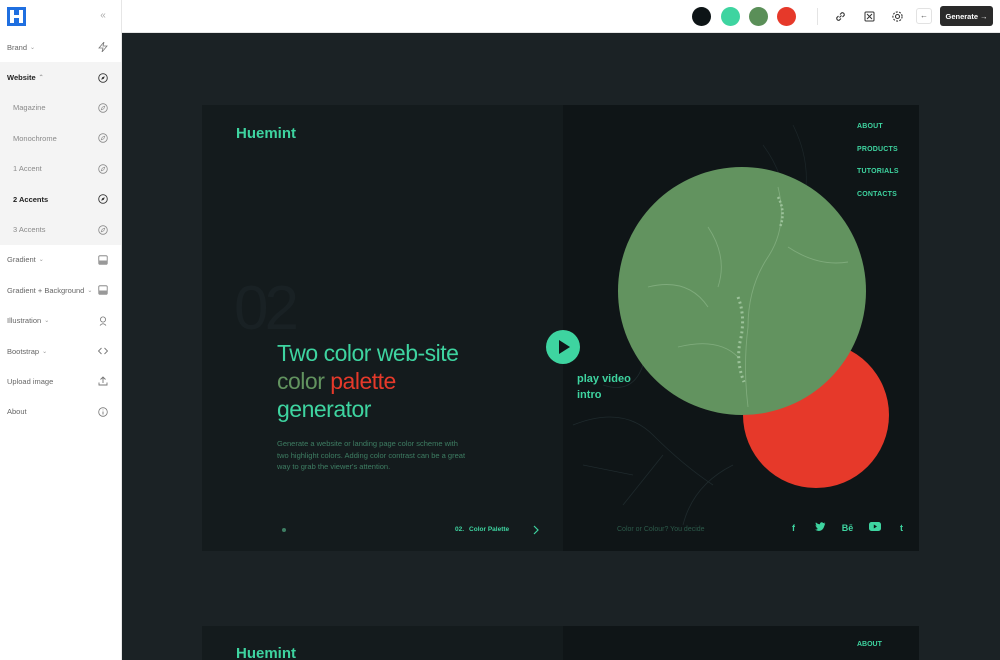 This screenshot has width=1000, height=660. I want to click on youtube-icon, so click(874, 528).